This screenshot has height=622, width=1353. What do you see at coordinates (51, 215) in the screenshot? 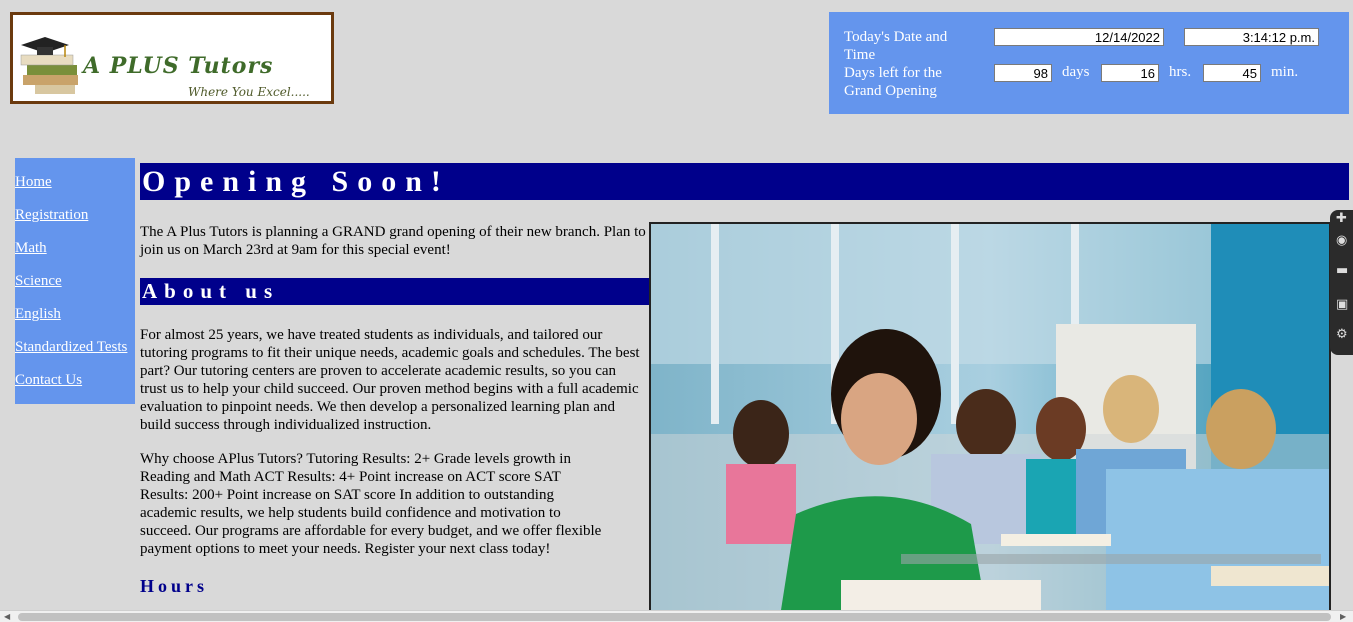
I see `nav-link-registration: Registration` at bounding box center [51, 215].